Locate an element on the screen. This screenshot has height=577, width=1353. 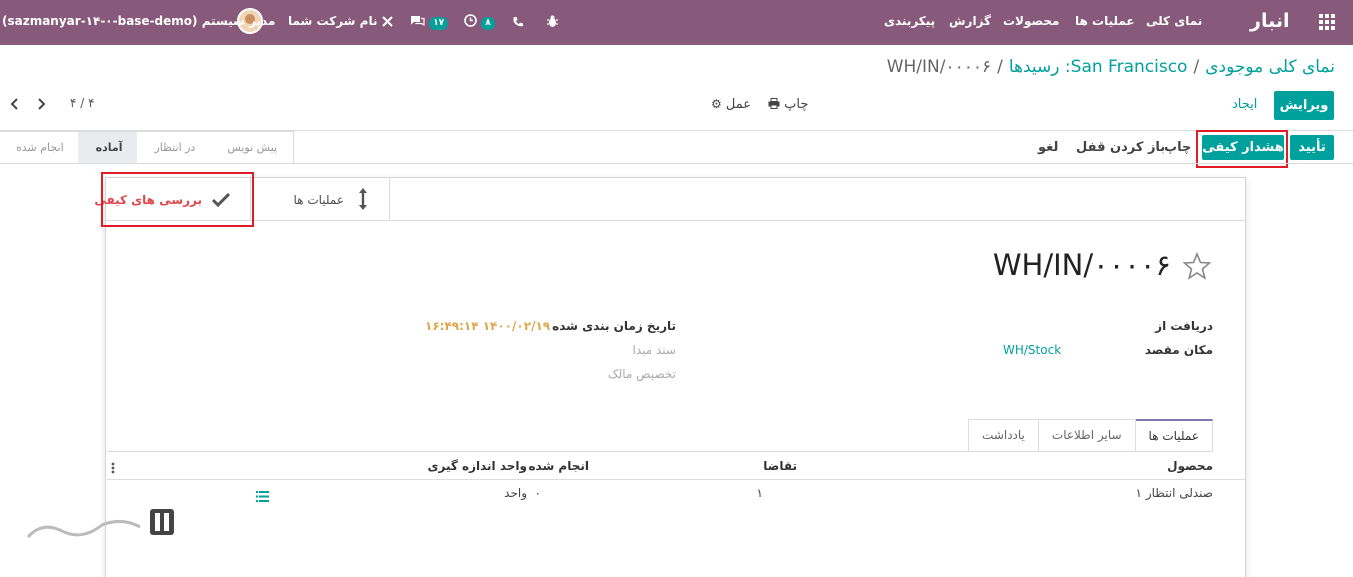
menu-overview: نمای کلی is located at coordinates (1174, 22).